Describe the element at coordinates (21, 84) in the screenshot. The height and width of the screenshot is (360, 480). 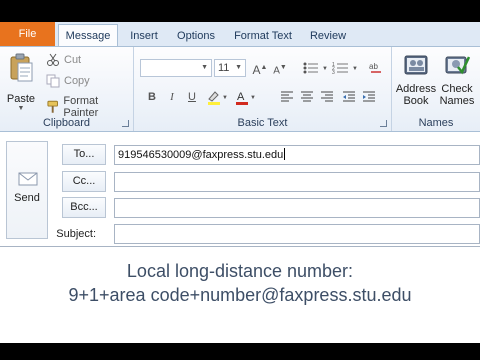
I see `paste-button: Paste ▼` at that location.